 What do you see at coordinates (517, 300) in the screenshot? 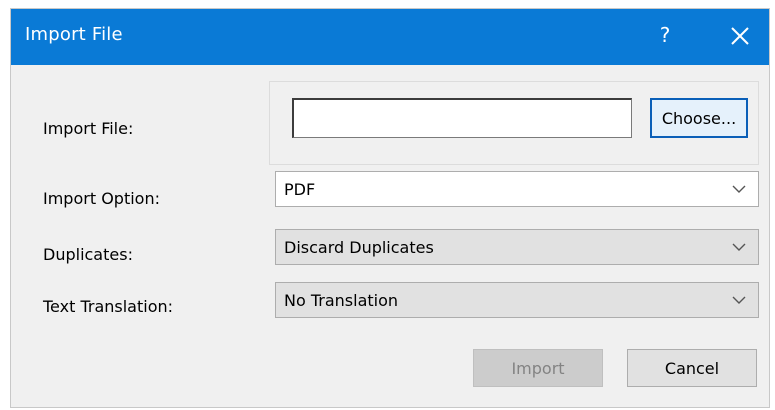
I see `text-translation-select: No Translation` at bounding box center [517, 300].